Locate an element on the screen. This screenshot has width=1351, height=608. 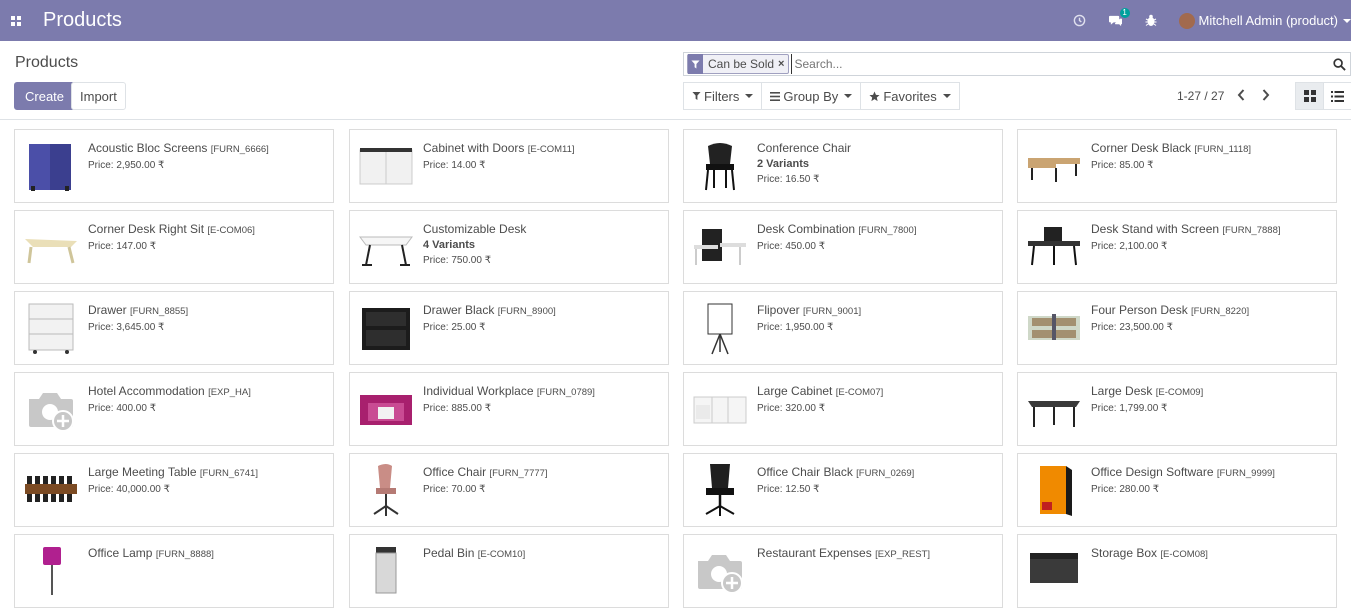
product-price: Price: 1,950.00 ₹ is located at coordinates (795, 327).